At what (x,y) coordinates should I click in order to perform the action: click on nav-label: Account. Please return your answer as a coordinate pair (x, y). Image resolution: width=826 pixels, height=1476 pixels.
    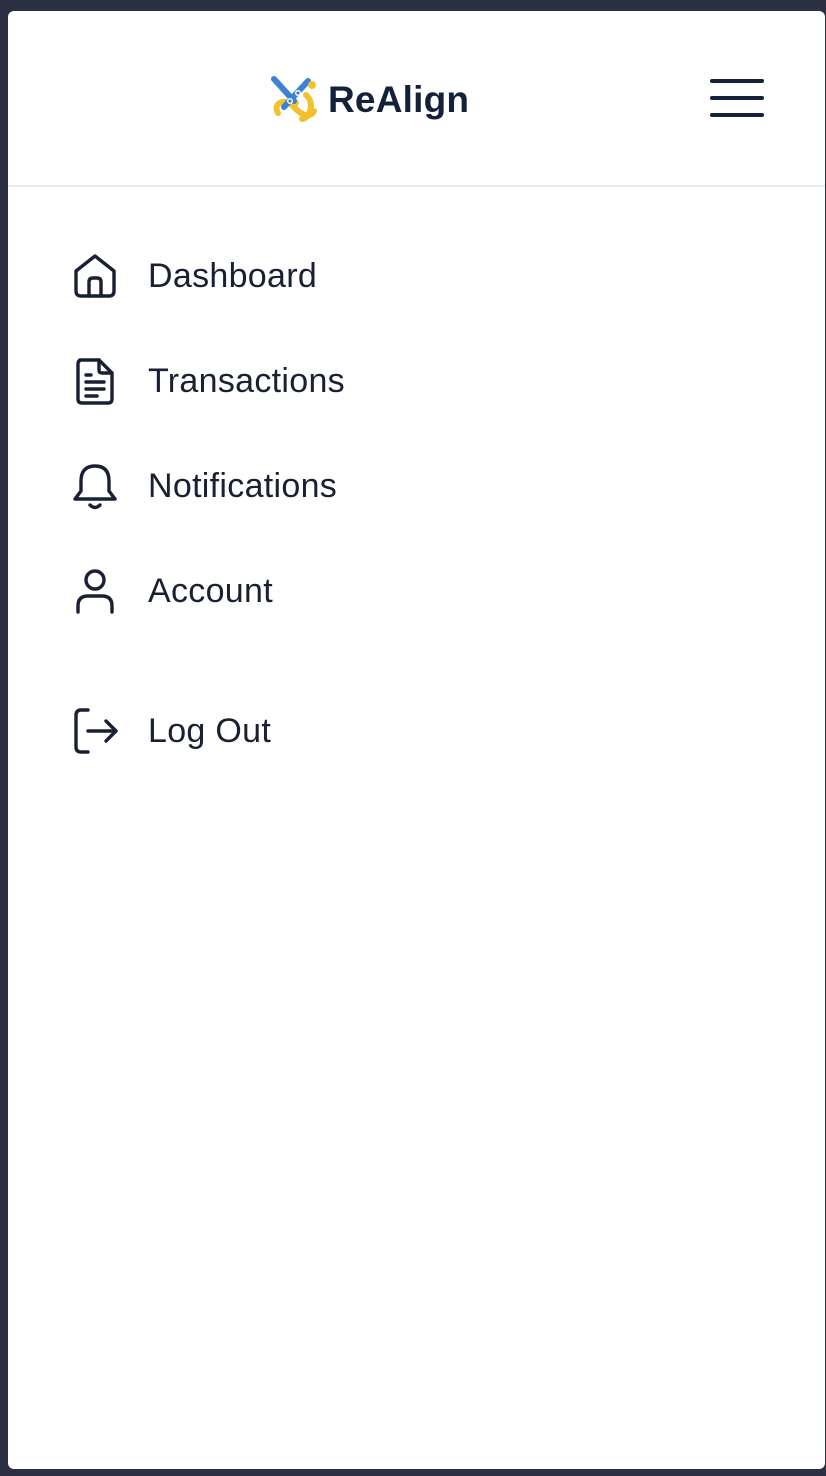
    Looking at the image, I should click on (210, 591).